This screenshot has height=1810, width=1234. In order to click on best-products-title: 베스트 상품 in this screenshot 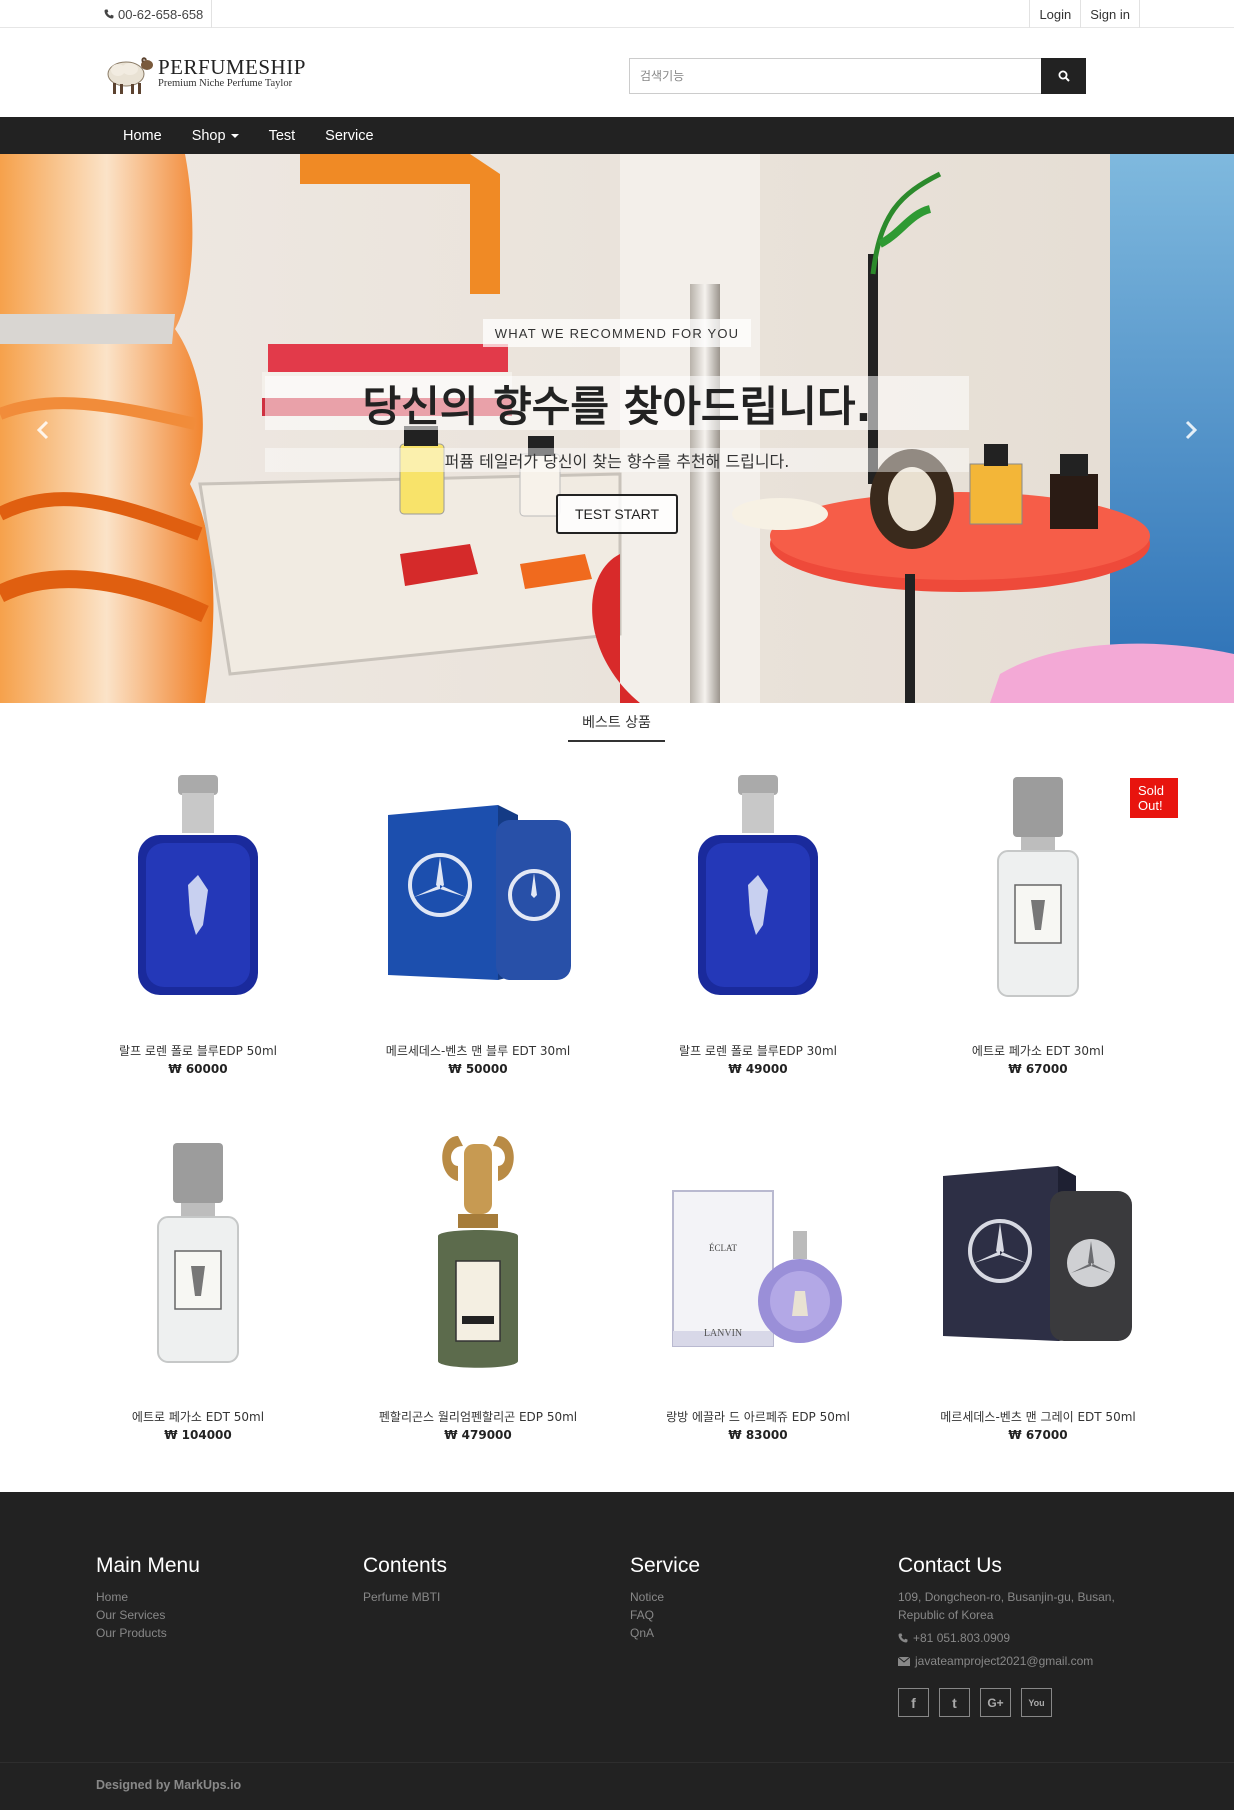, I will do `click(616, 727)`.